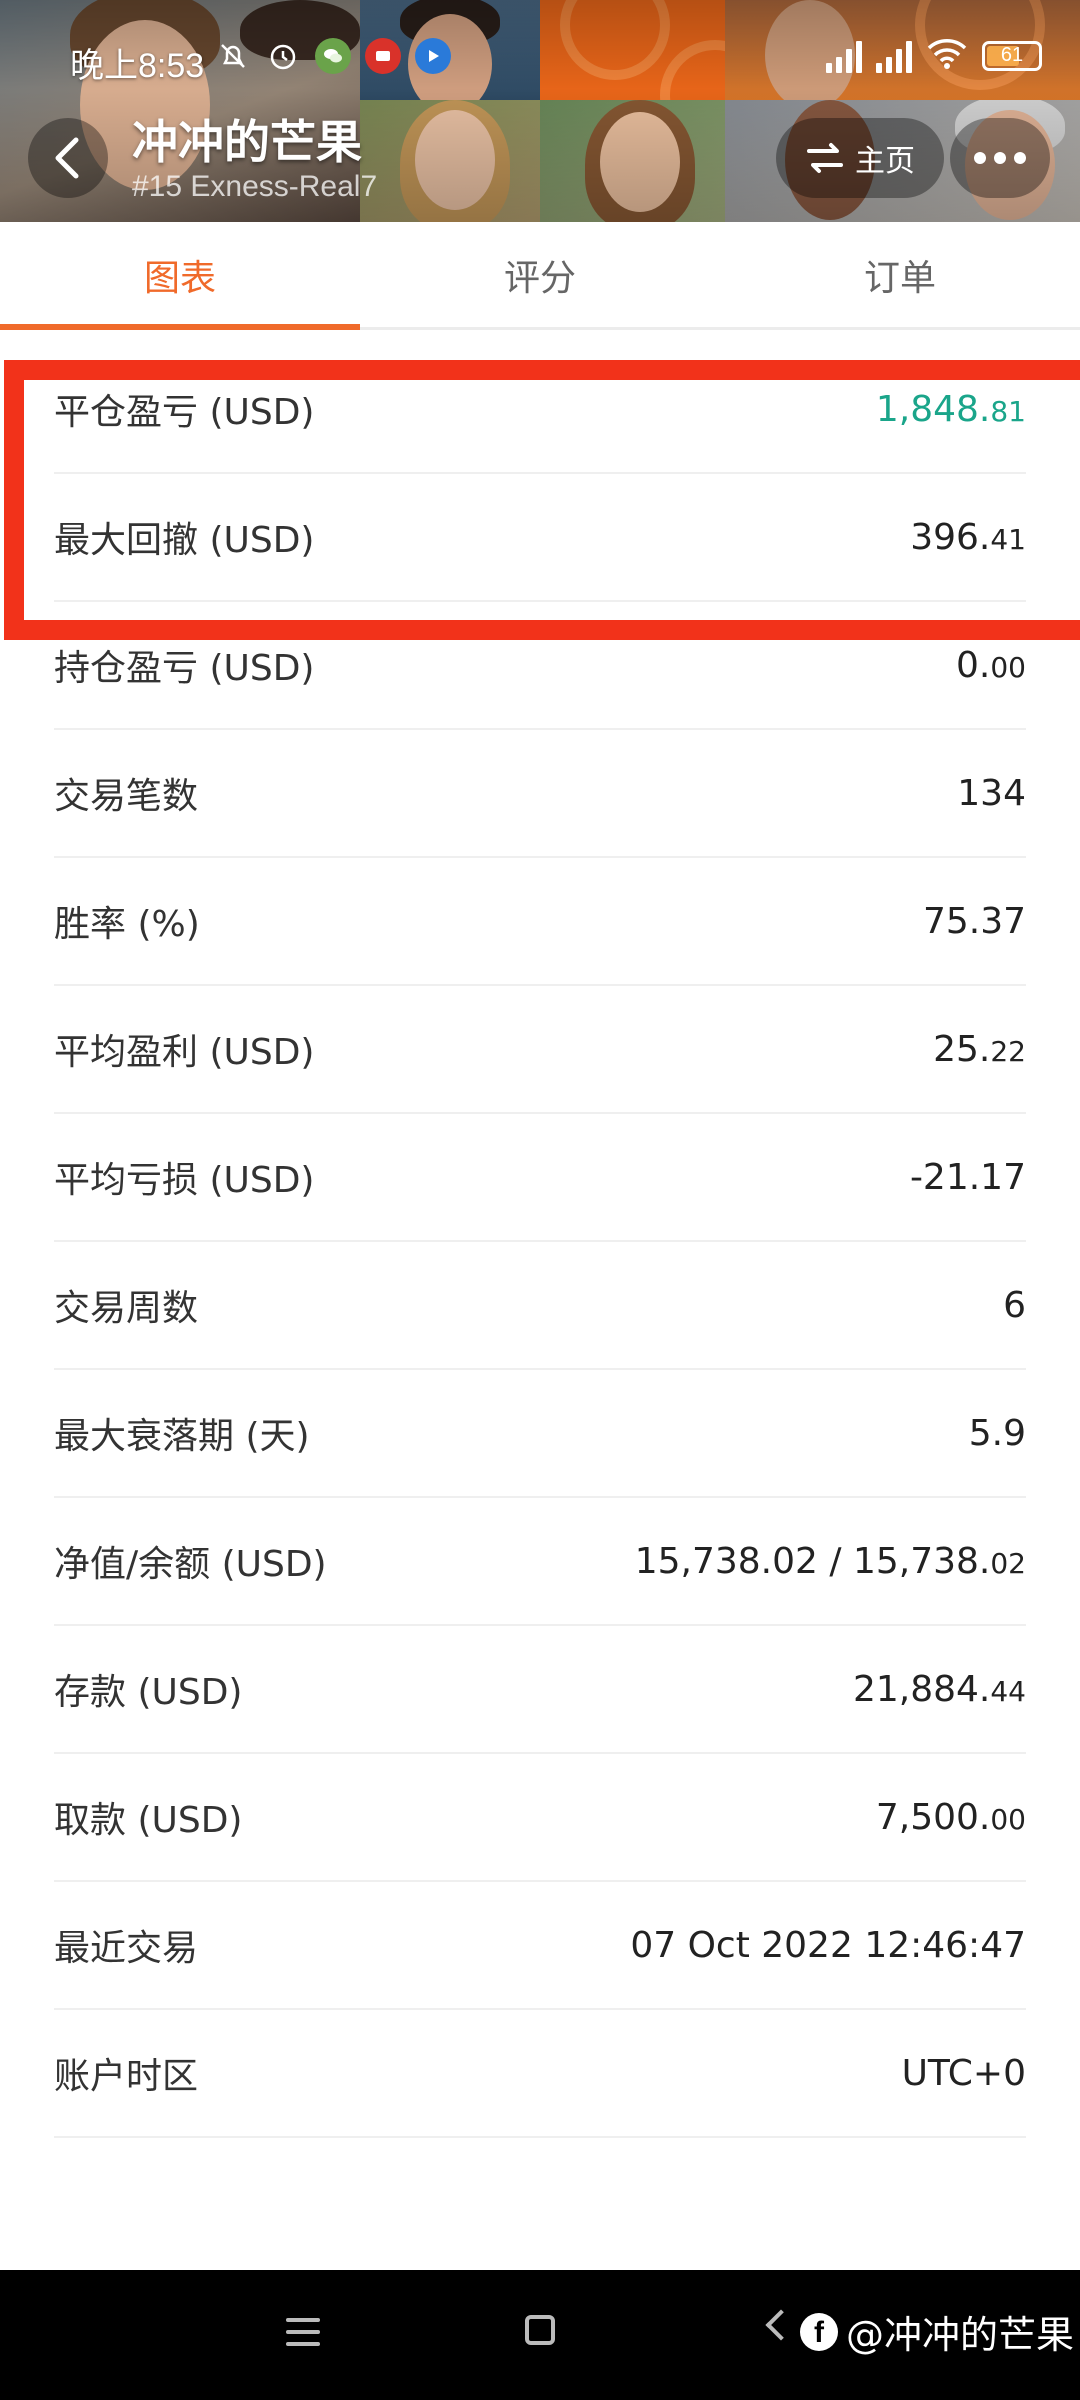 The image size is (1080, 2400). Describe the element at coordinates (540, 1178) in the screenshot. I see `stat-row: 平均亏损 (USD) -21.17` at that location.